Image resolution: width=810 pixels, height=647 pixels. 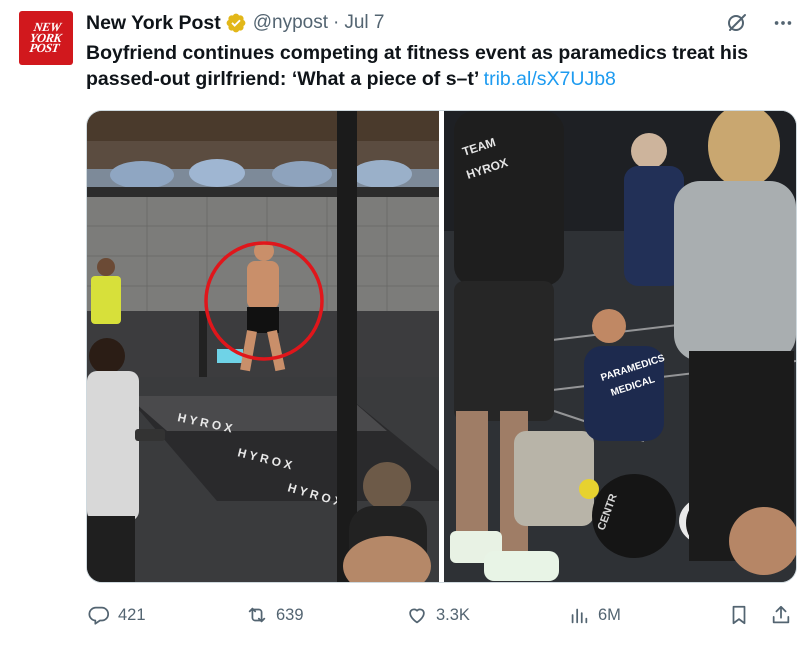 I want to click on like-button: 3.3K, so click(x=438, y=615).